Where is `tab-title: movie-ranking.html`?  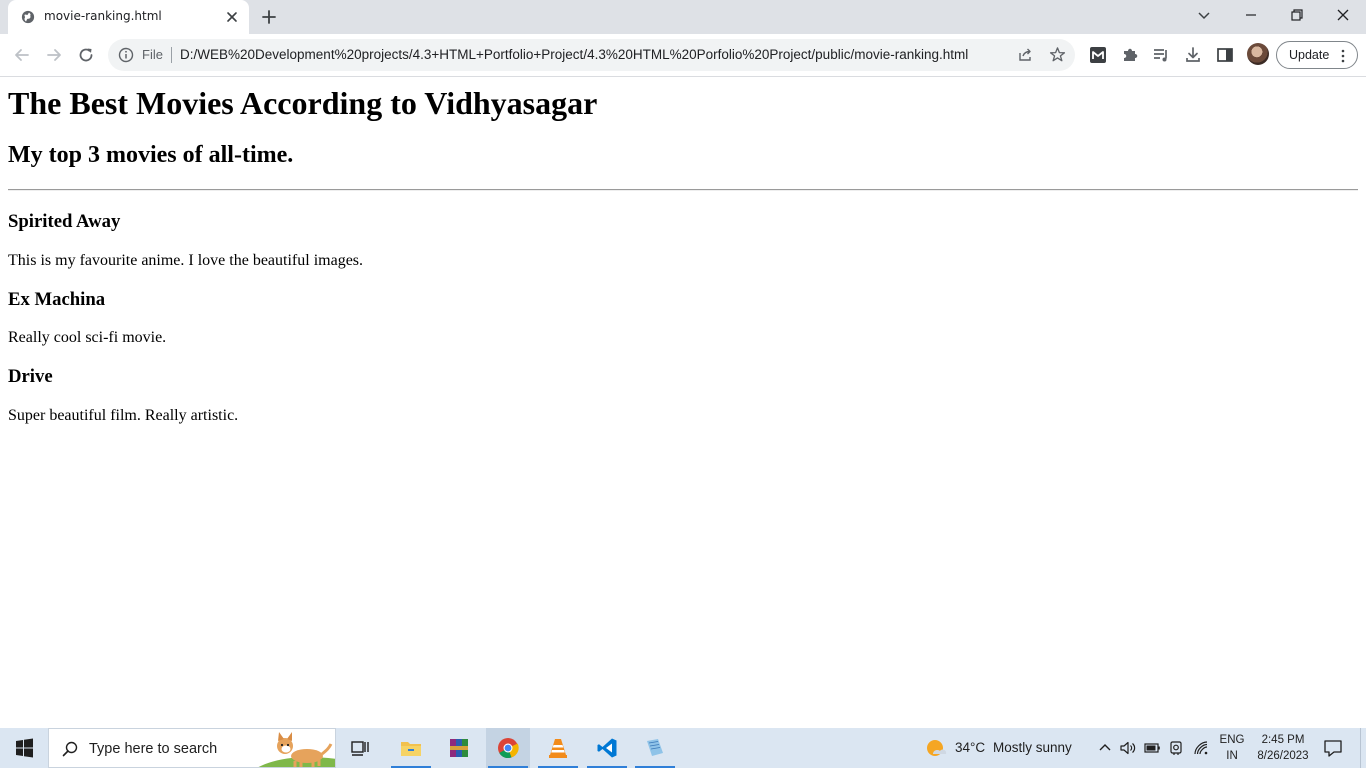
tab-title: movie-ranking.html is located at coordinates (103, 16).